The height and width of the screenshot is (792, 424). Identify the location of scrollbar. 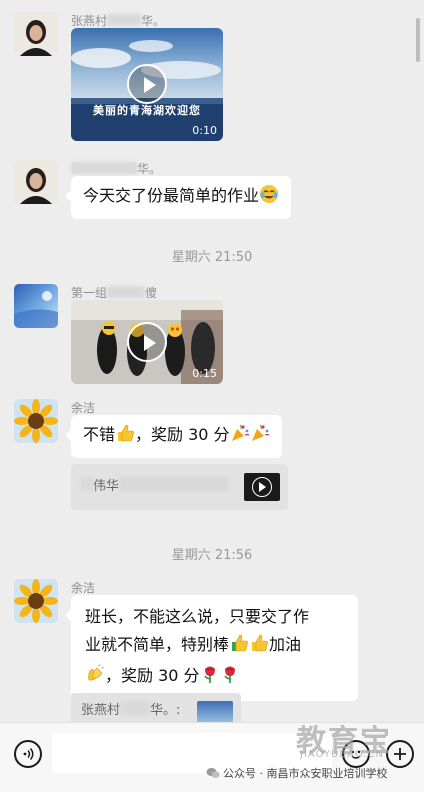
(418, 40).